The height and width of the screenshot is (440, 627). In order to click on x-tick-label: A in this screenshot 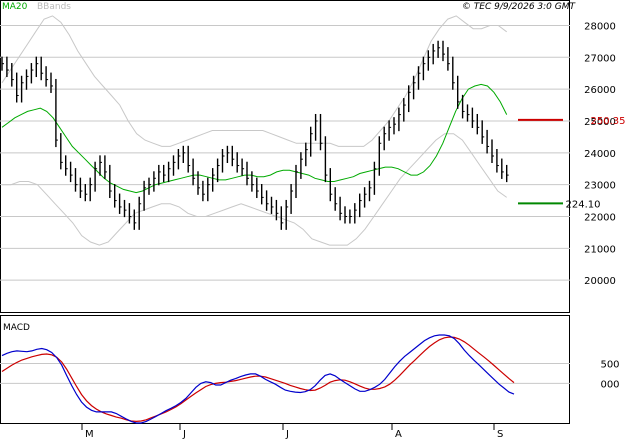, I will do `click(398, 434)`.